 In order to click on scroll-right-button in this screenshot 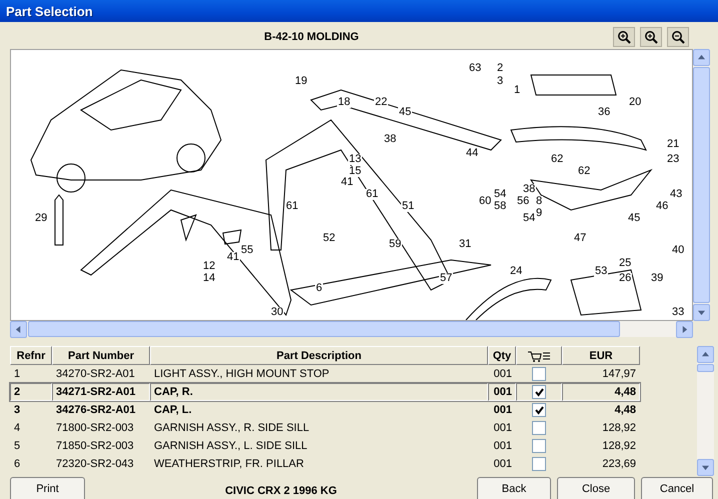, I will do `click(684, 329)`.